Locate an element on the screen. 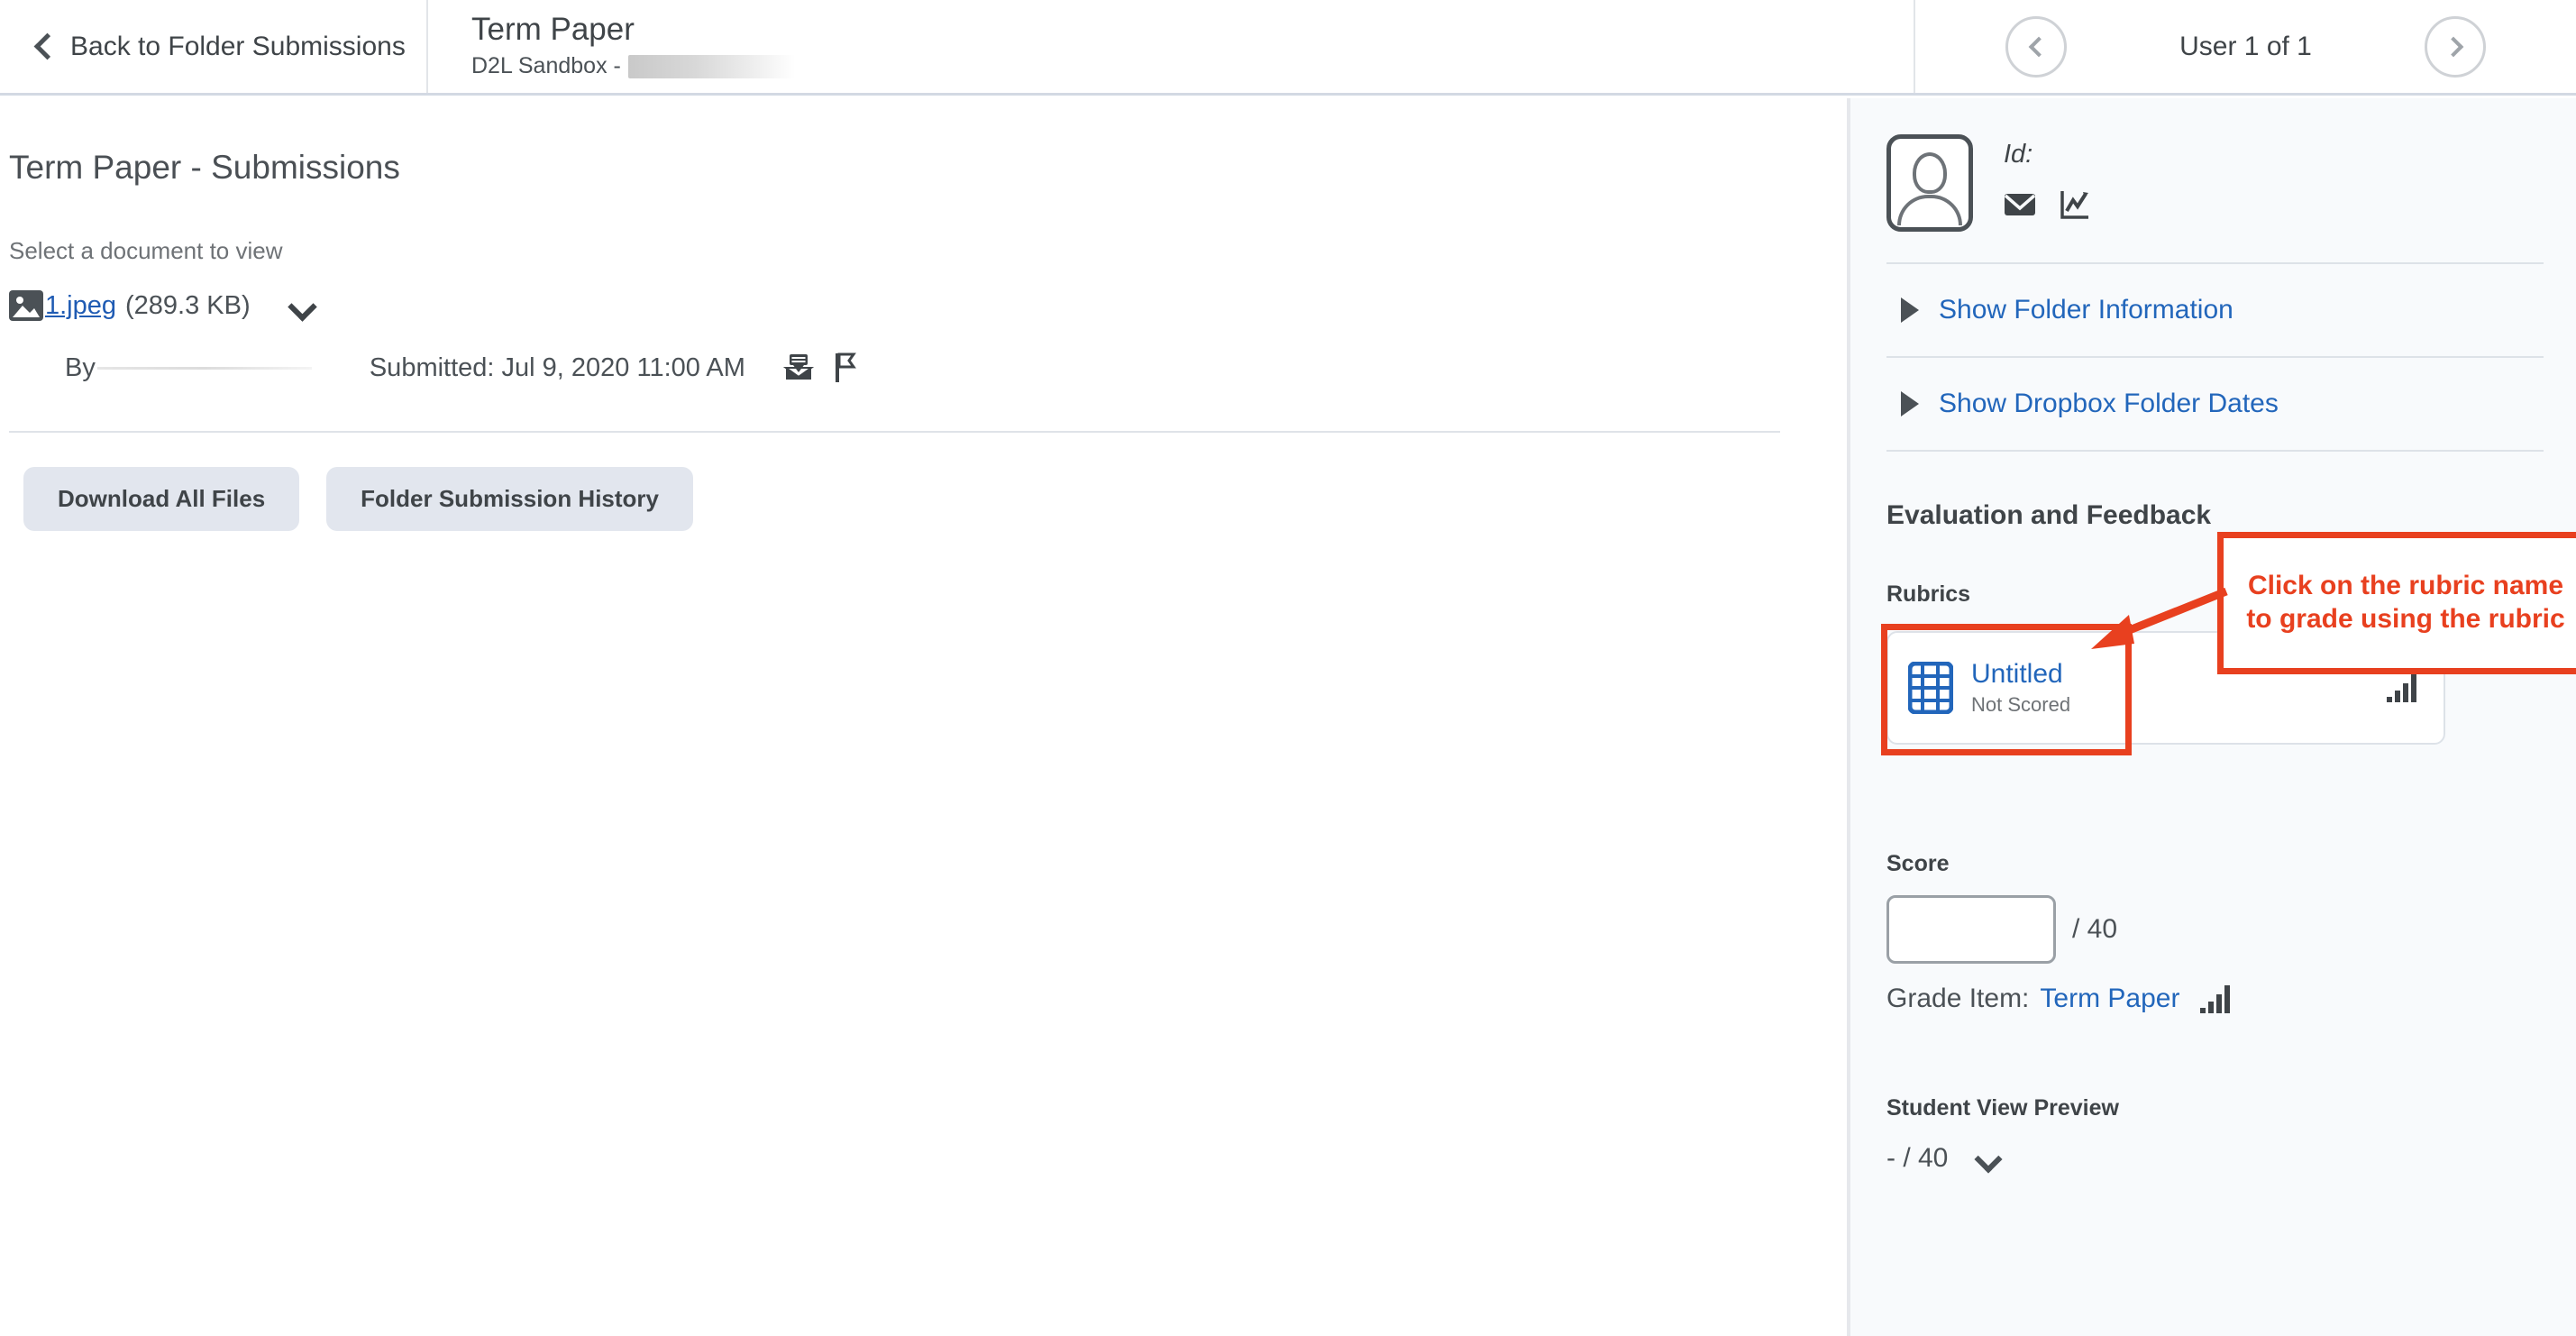 The height and width of the screenshot is (1336, 2576). image-file-icon is located at coordinates (26, 305).